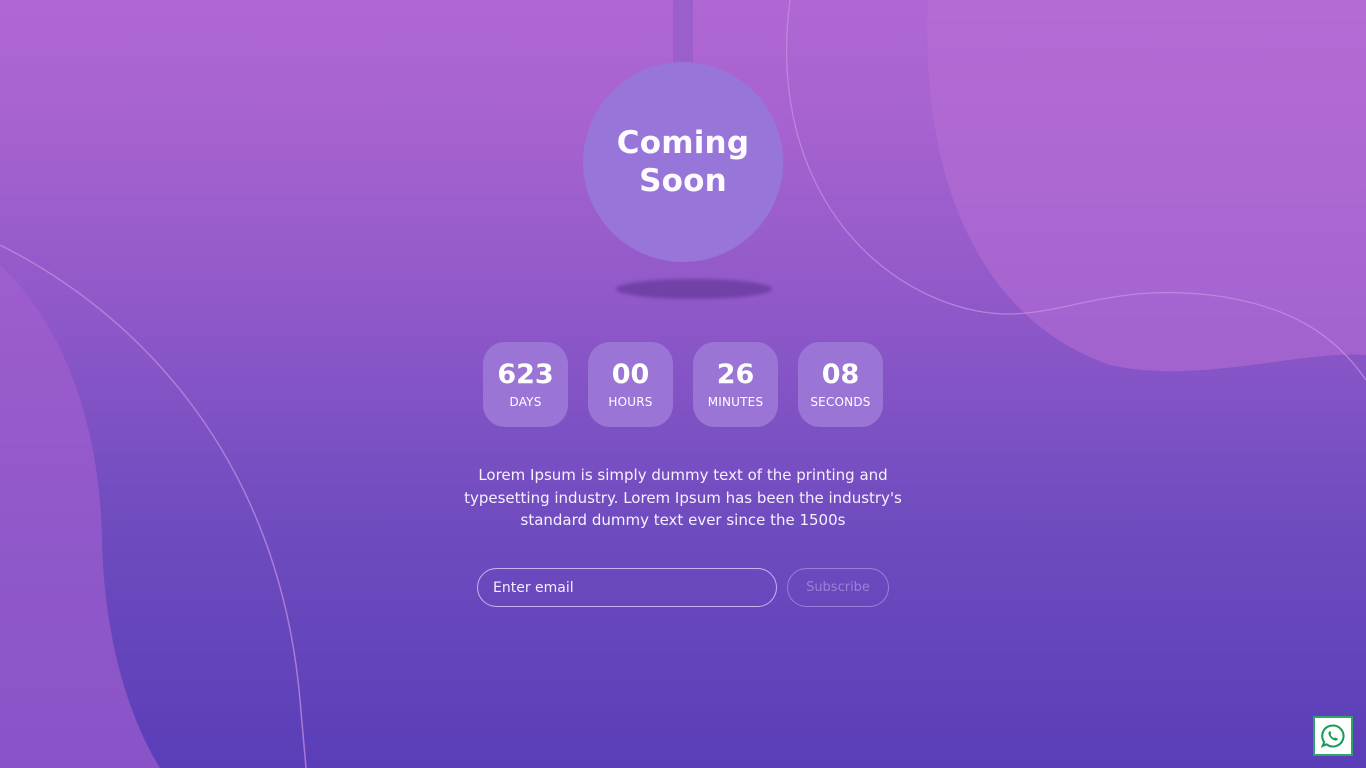 The image size is (1366, 768). Describe the element at coordinates (683, 33) in the screenshot. I see `pendulum-string` at that location.